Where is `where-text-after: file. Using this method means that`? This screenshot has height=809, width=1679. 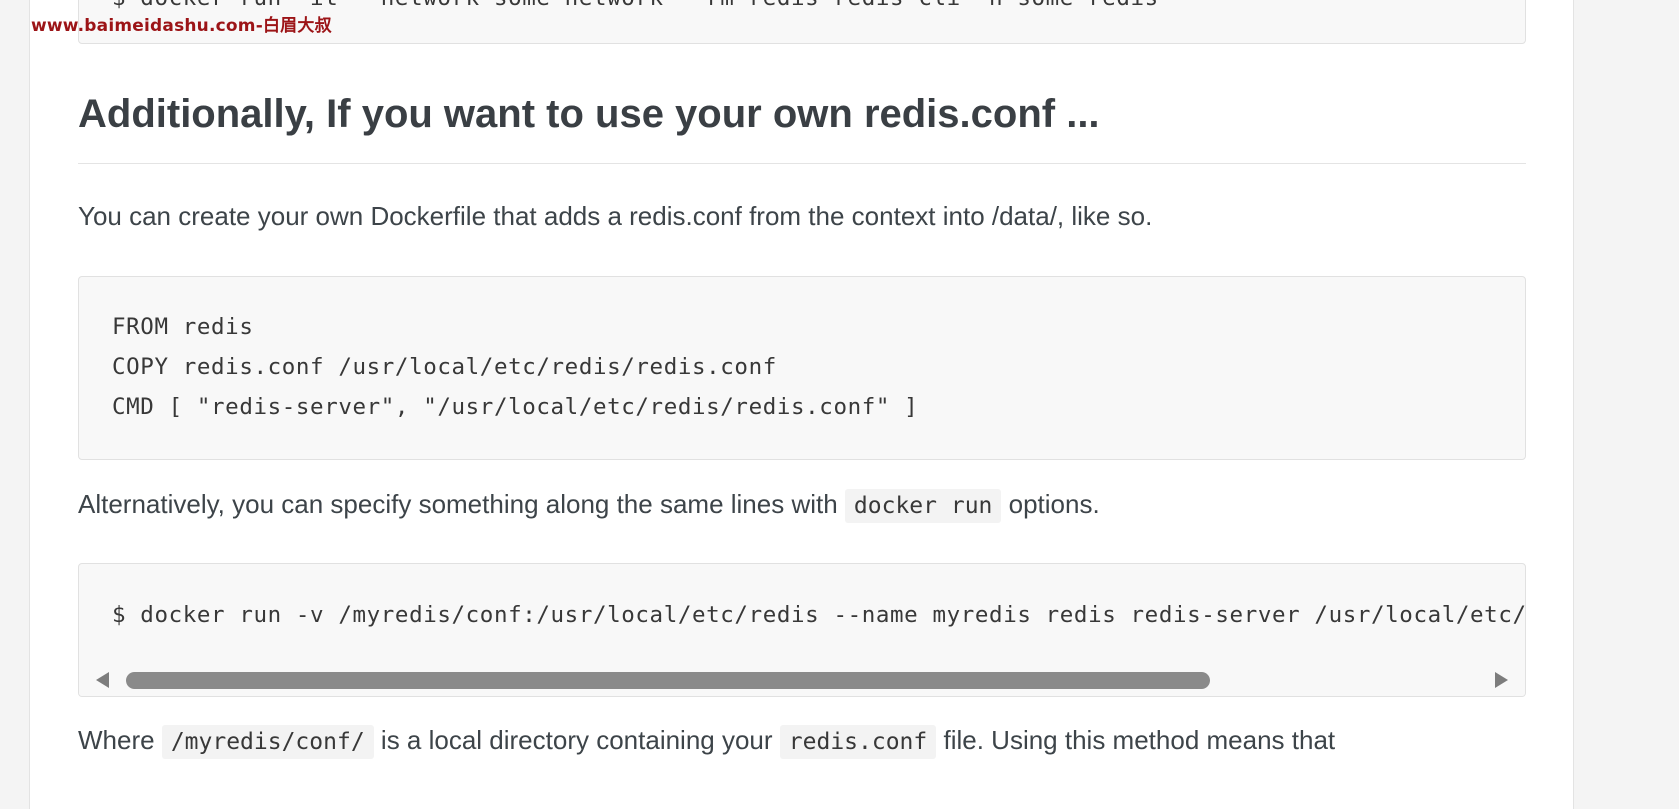
where-text-after: file. Using this method means that is located at coordinates (1136, 740).